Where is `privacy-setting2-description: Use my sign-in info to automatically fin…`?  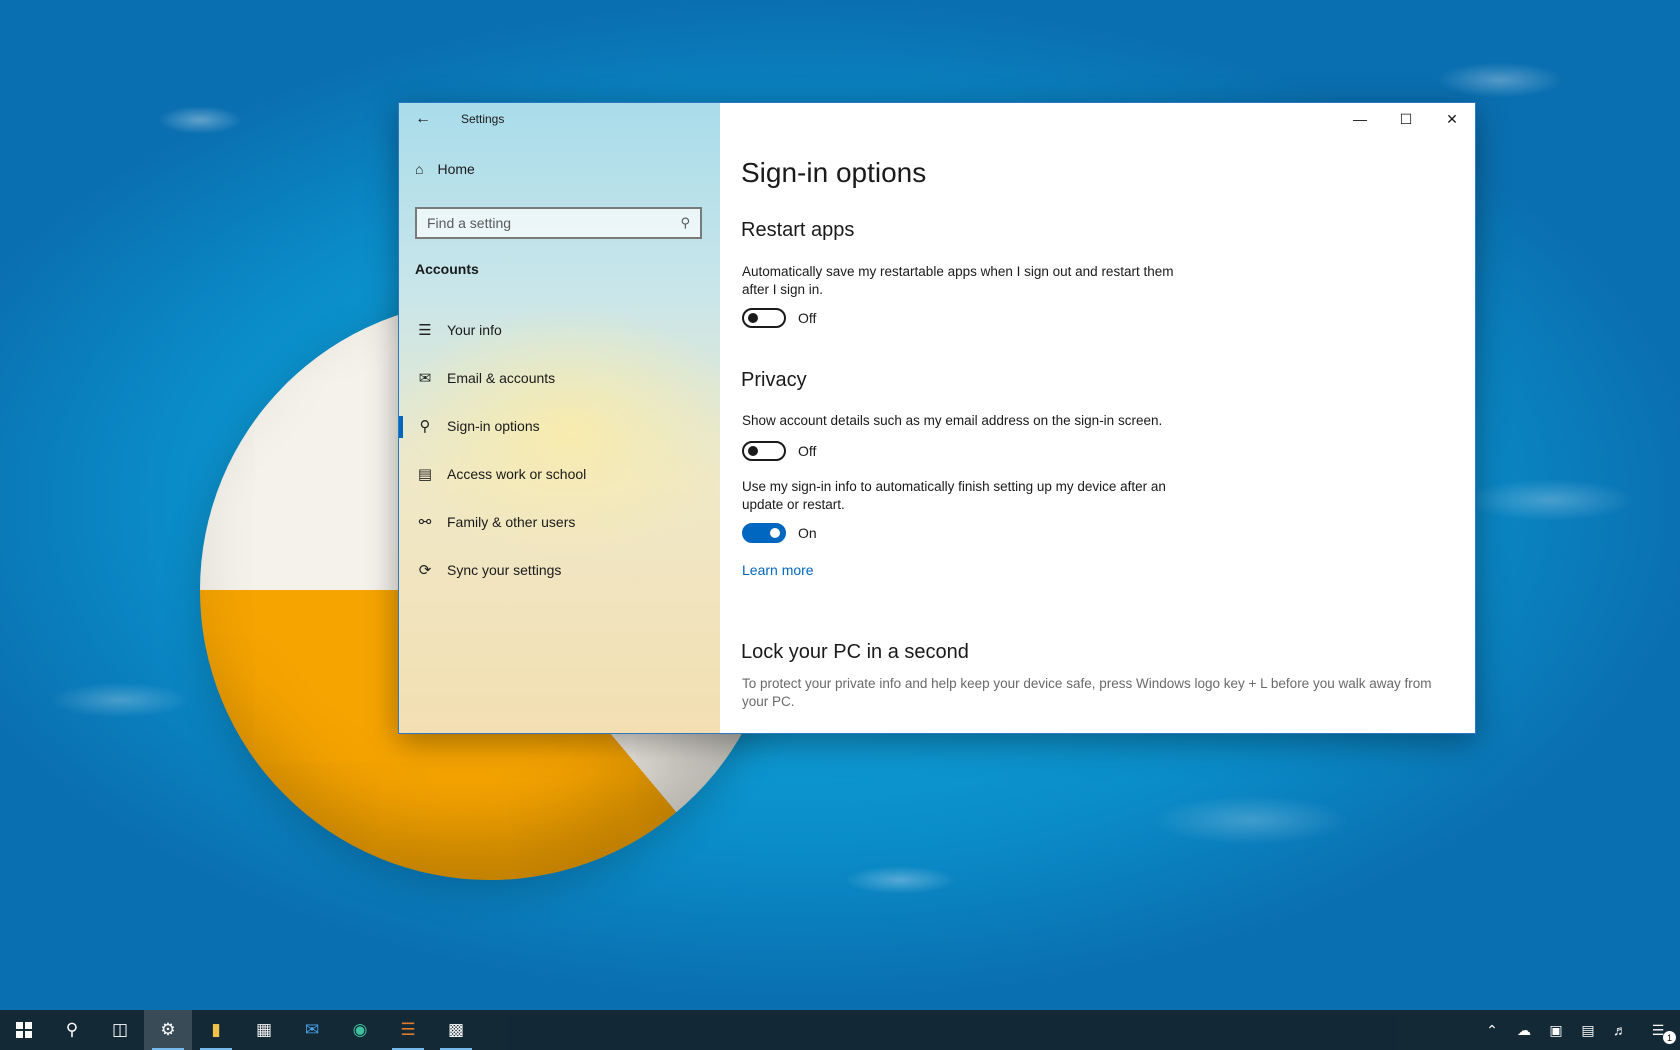 privacy-setting2-description: Use my sign-in info to automatically fin… is located at coordinates (954, 495).